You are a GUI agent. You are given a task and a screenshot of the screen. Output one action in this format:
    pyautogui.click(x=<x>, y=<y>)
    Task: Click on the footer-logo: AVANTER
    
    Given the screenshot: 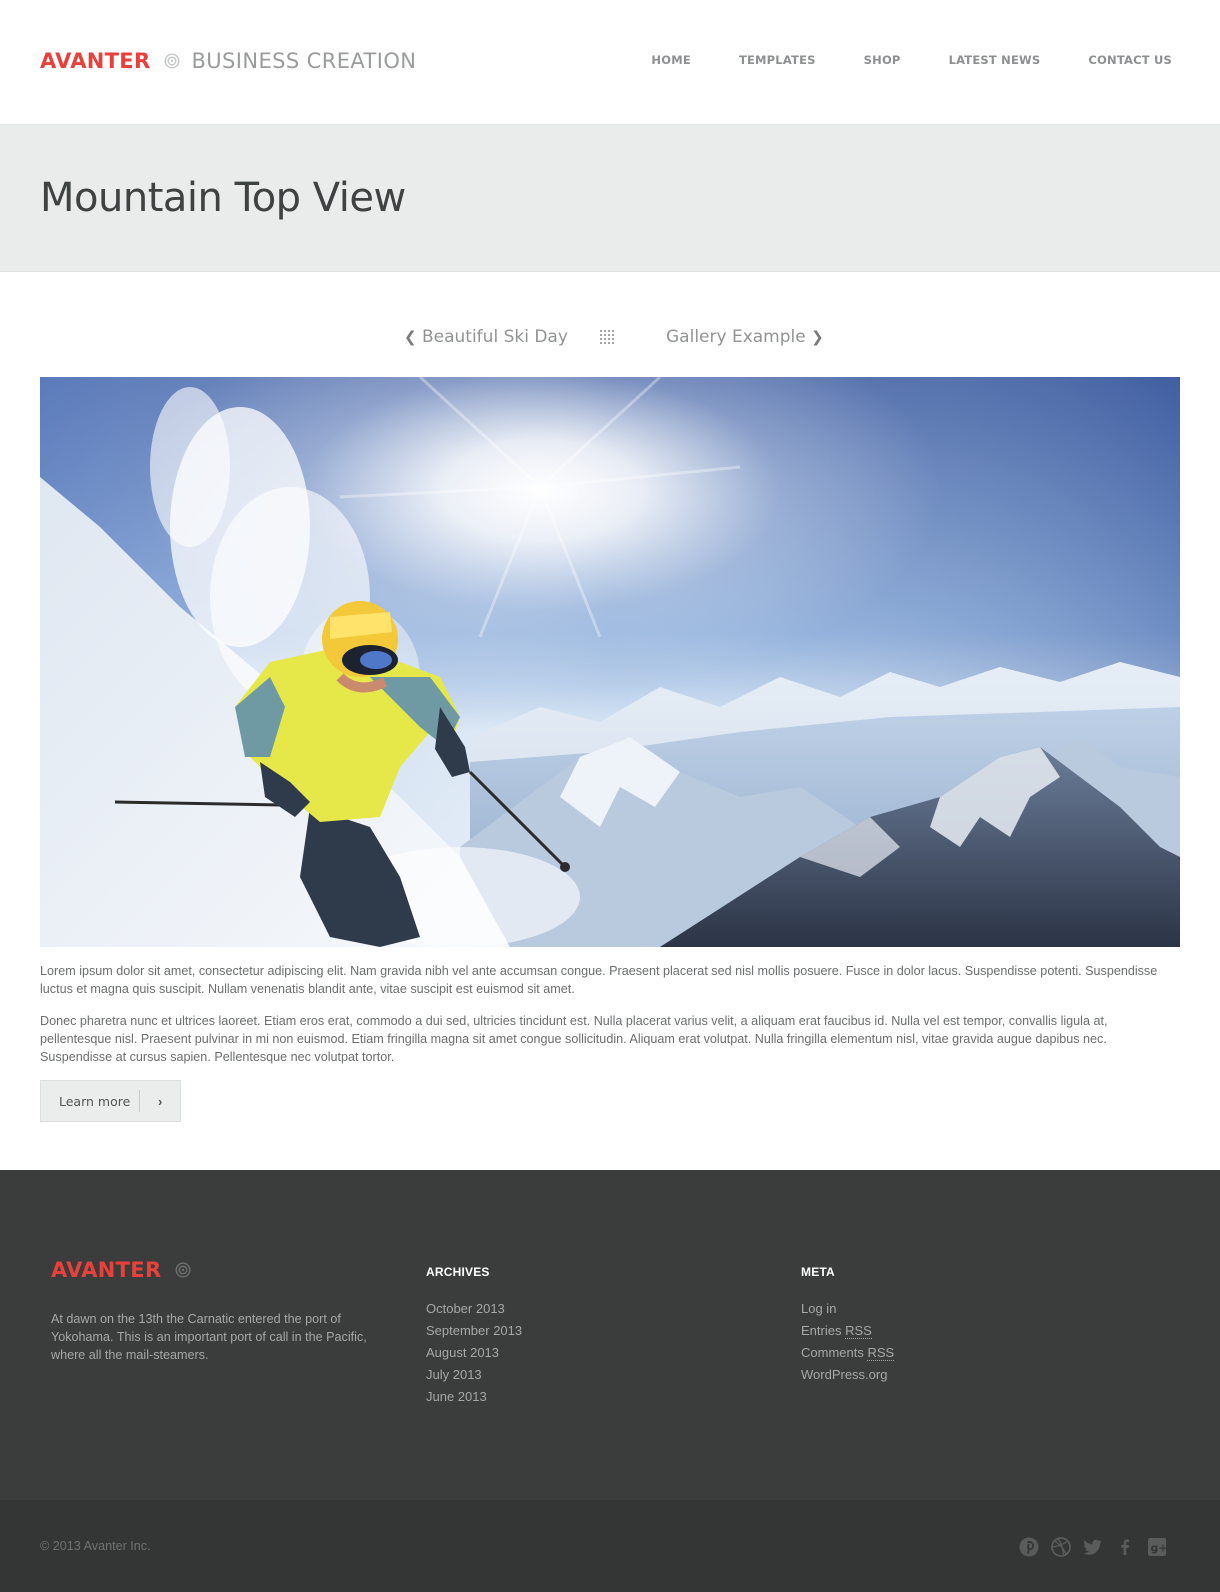 What is the action you would take?
    pyautogui.click(x=126, y=1270)
    